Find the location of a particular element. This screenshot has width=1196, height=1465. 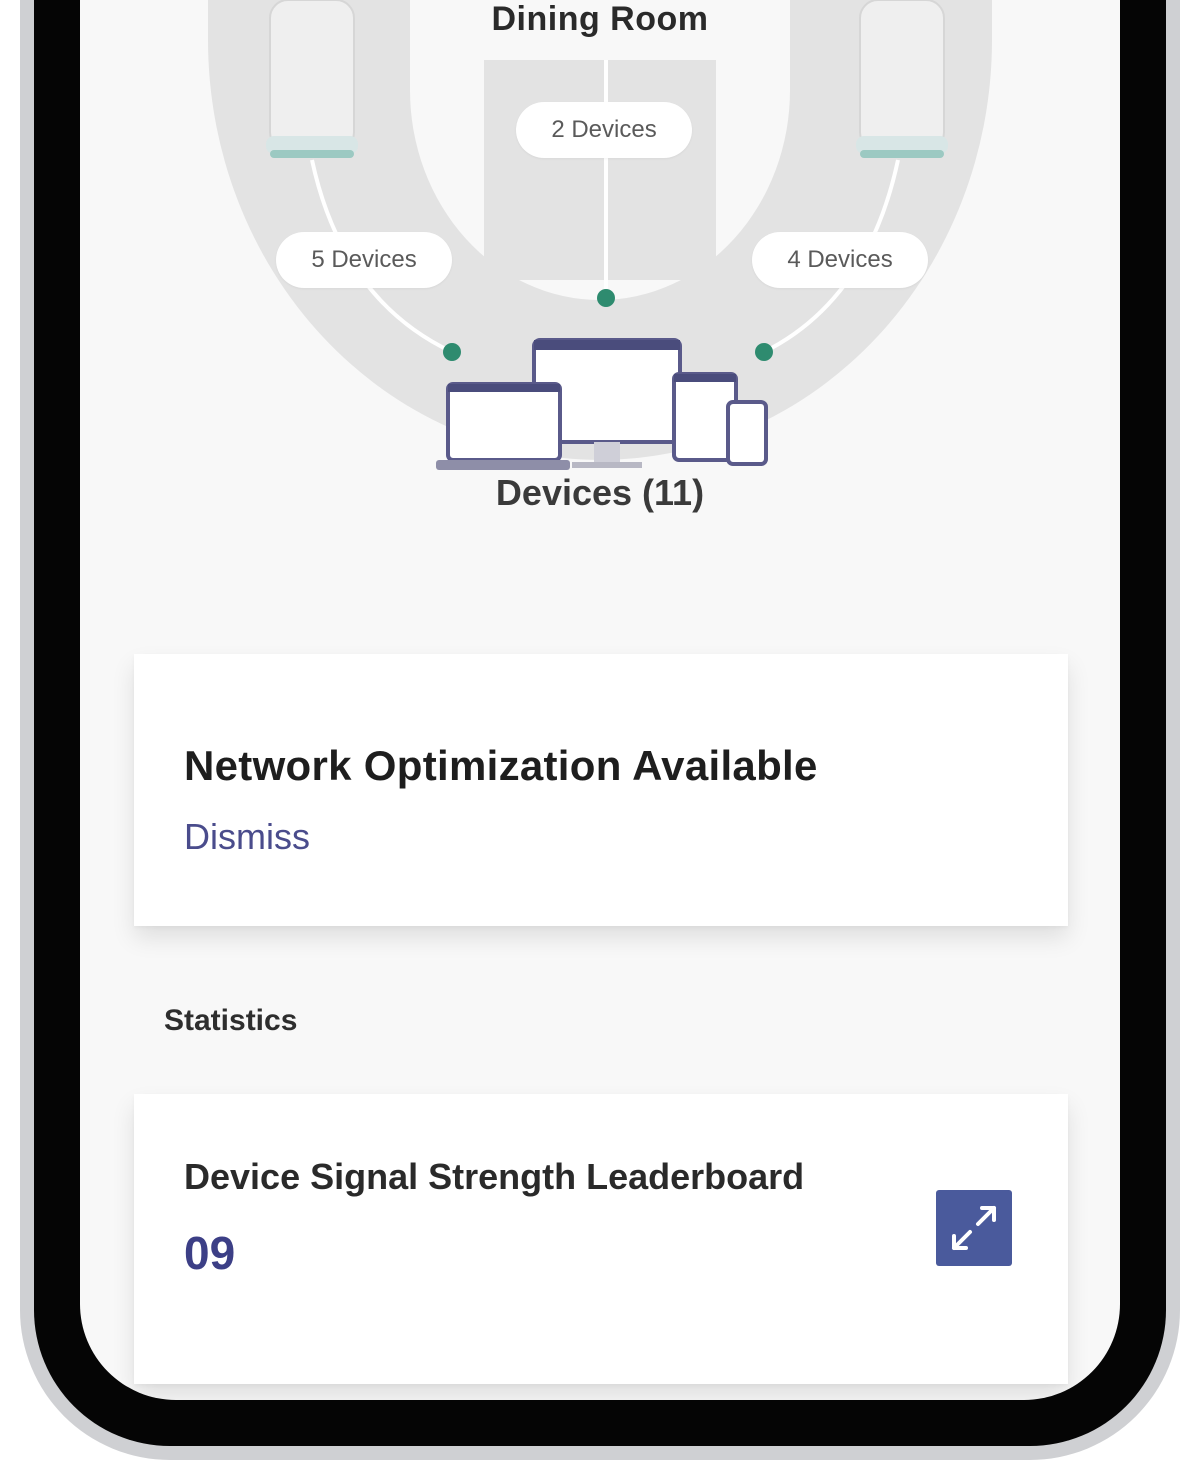

expand-arrows-icon is located at coordinates (974, 1228).